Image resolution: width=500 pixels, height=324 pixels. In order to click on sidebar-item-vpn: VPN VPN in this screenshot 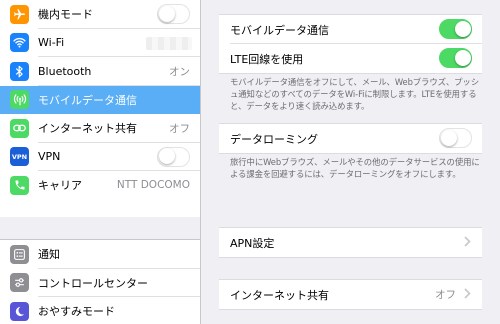, I will do `click(100, 156)`.